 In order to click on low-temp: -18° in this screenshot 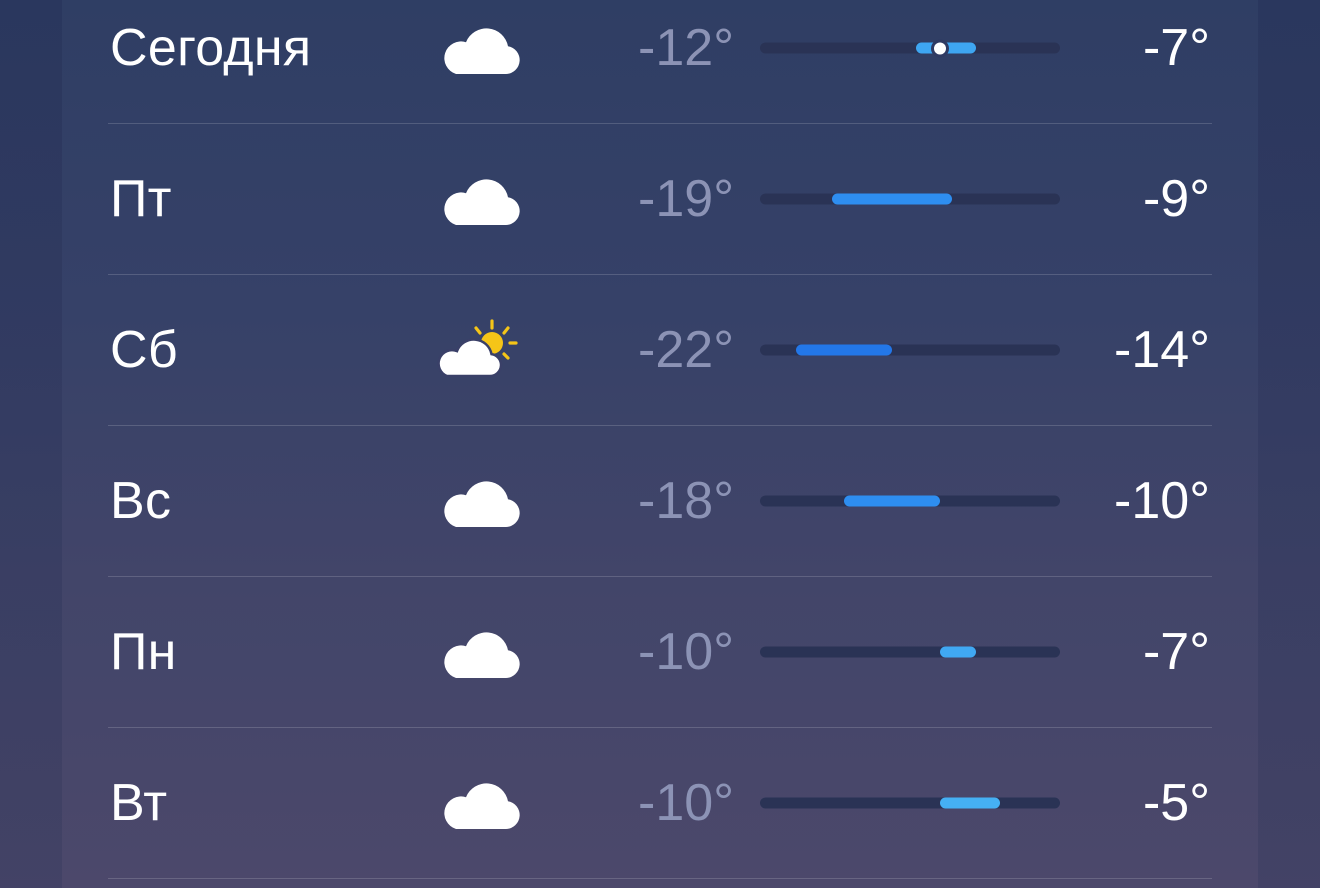, I will do `click(686, 501)`.